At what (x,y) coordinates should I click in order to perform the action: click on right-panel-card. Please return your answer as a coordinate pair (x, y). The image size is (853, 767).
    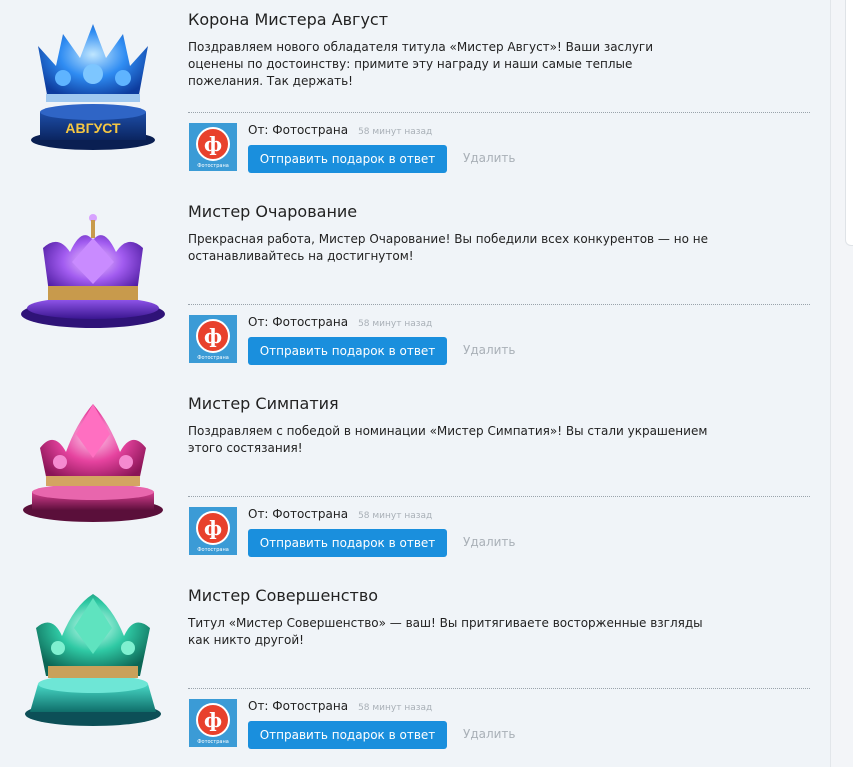
    Looking at the image, I should click on (849, 123).